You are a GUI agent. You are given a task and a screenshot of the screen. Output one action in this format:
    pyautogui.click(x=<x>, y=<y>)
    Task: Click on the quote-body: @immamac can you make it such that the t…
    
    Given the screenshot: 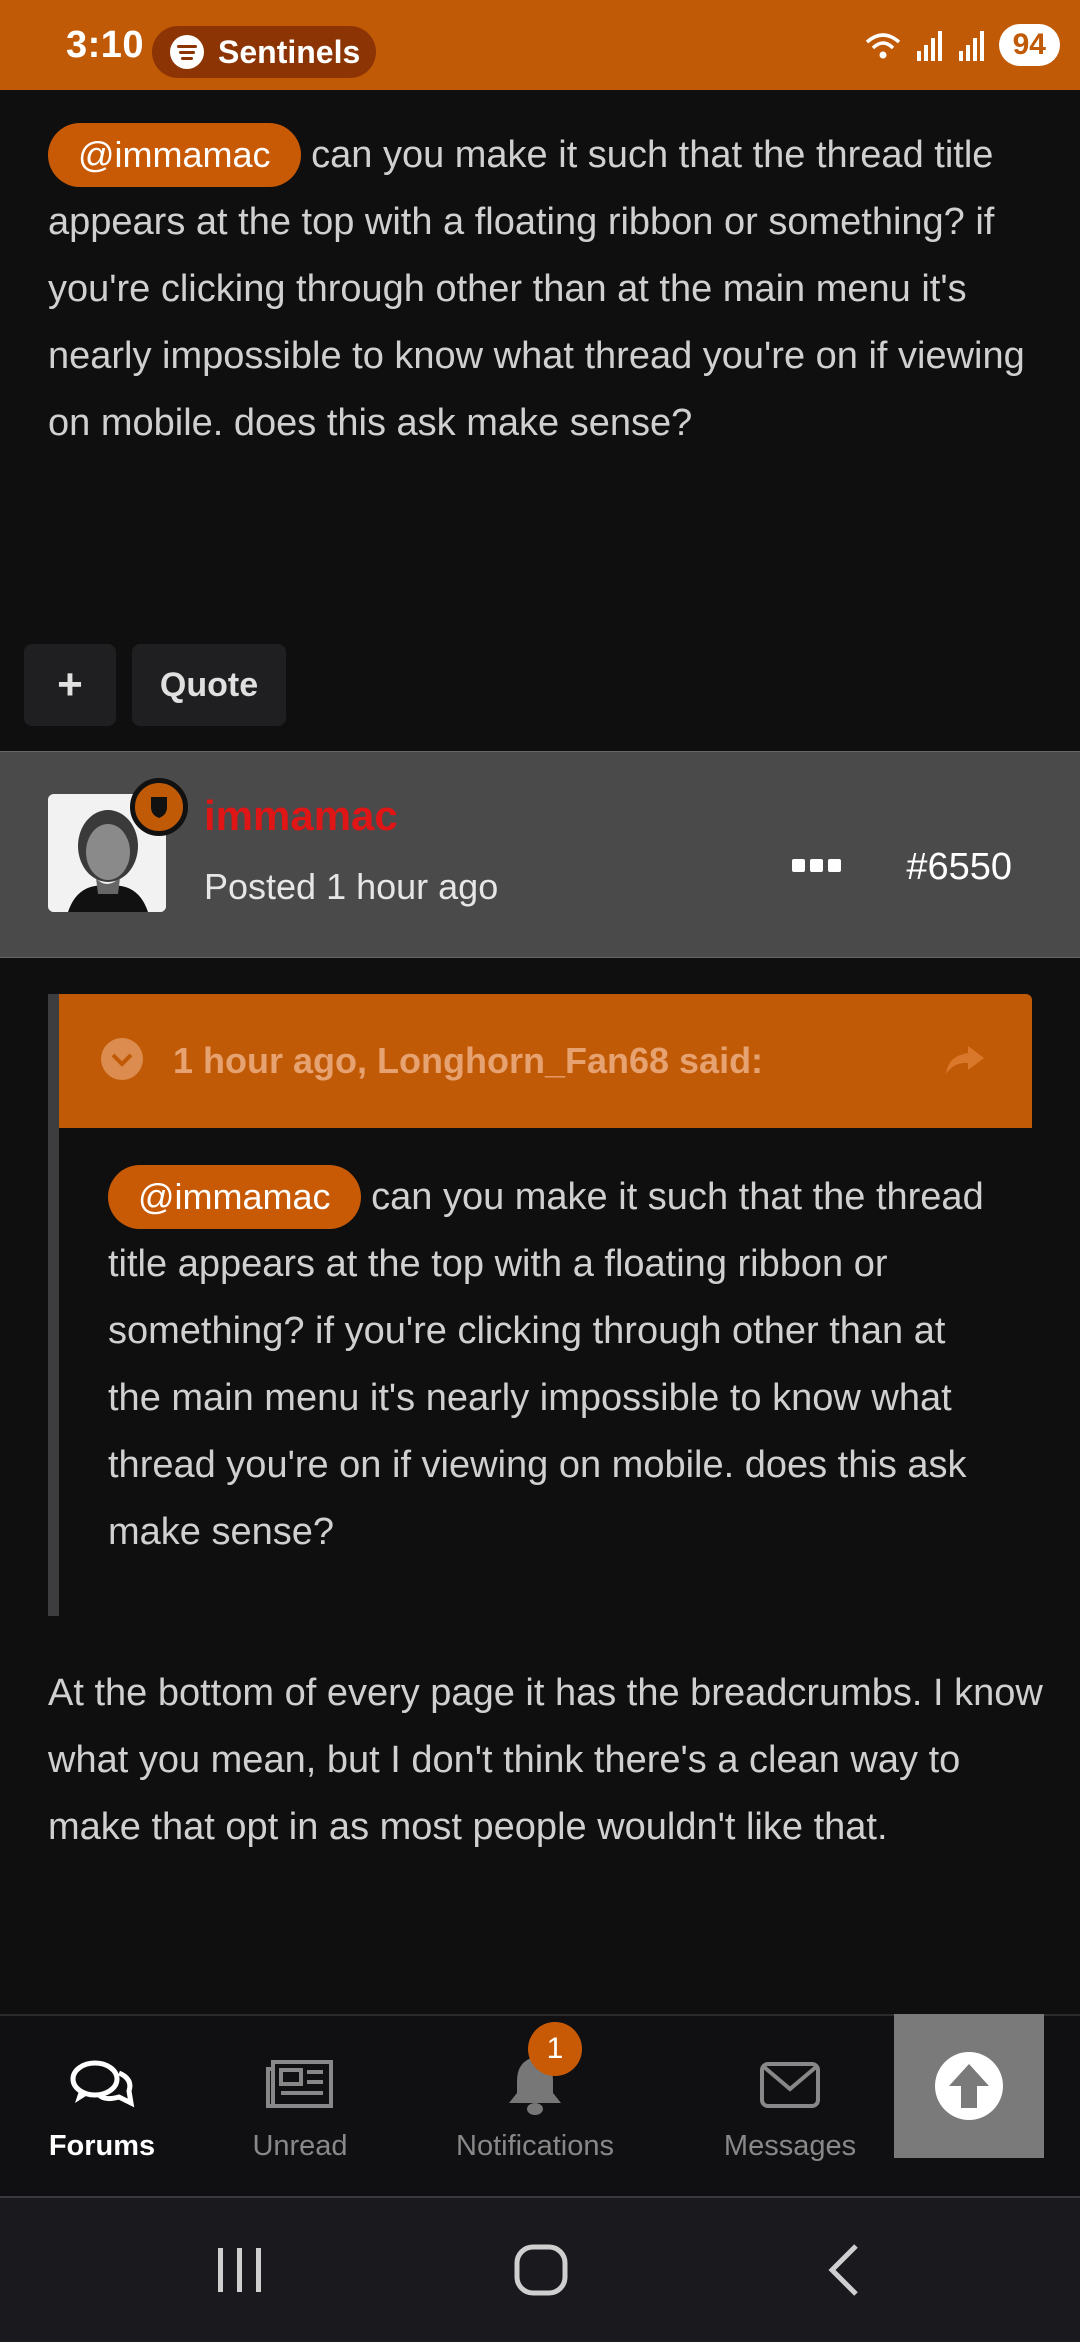 What is the action you would take?
    pyautogui.click(x=558, y=1365)
    